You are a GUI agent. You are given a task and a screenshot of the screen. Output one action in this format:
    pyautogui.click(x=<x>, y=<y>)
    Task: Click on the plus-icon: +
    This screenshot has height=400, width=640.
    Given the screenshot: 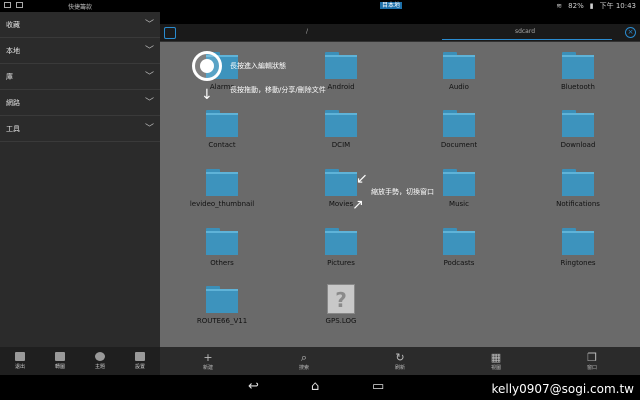 What is the action you would take?
    pyautogui.click(x=208, y=357)
    